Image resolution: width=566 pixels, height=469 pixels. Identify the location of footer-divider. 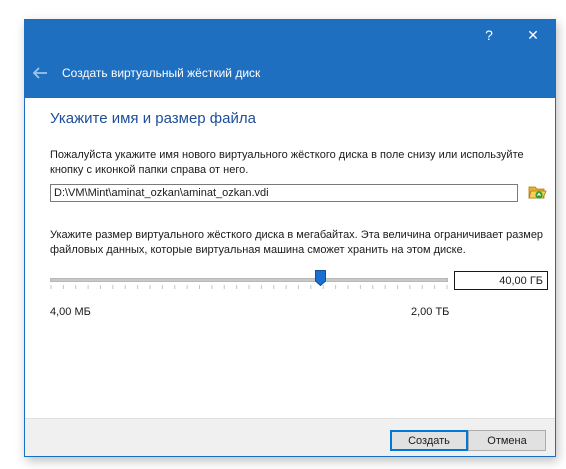
(290, 418).